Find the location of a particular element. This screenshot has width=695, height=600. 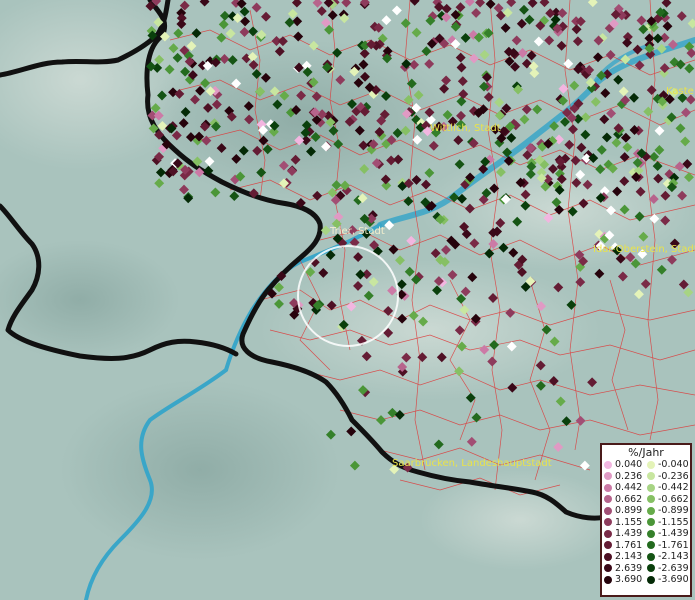

city-label-kaste: Kaste is located at coordinates (680, 91).